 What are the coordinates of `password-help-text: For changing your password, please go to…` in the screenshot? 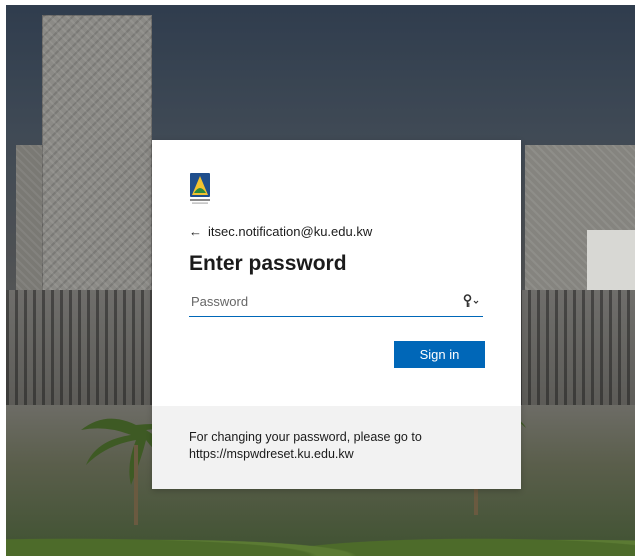 It's located at (339, 446).